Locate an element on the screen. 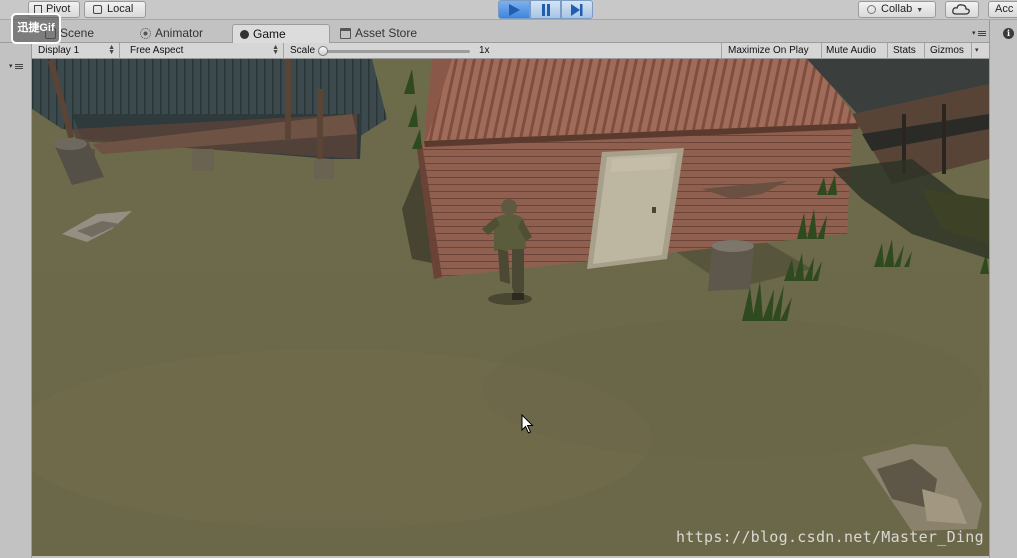 The image size is (1017, 558). barrel-right is located at coordinates (731, 265).